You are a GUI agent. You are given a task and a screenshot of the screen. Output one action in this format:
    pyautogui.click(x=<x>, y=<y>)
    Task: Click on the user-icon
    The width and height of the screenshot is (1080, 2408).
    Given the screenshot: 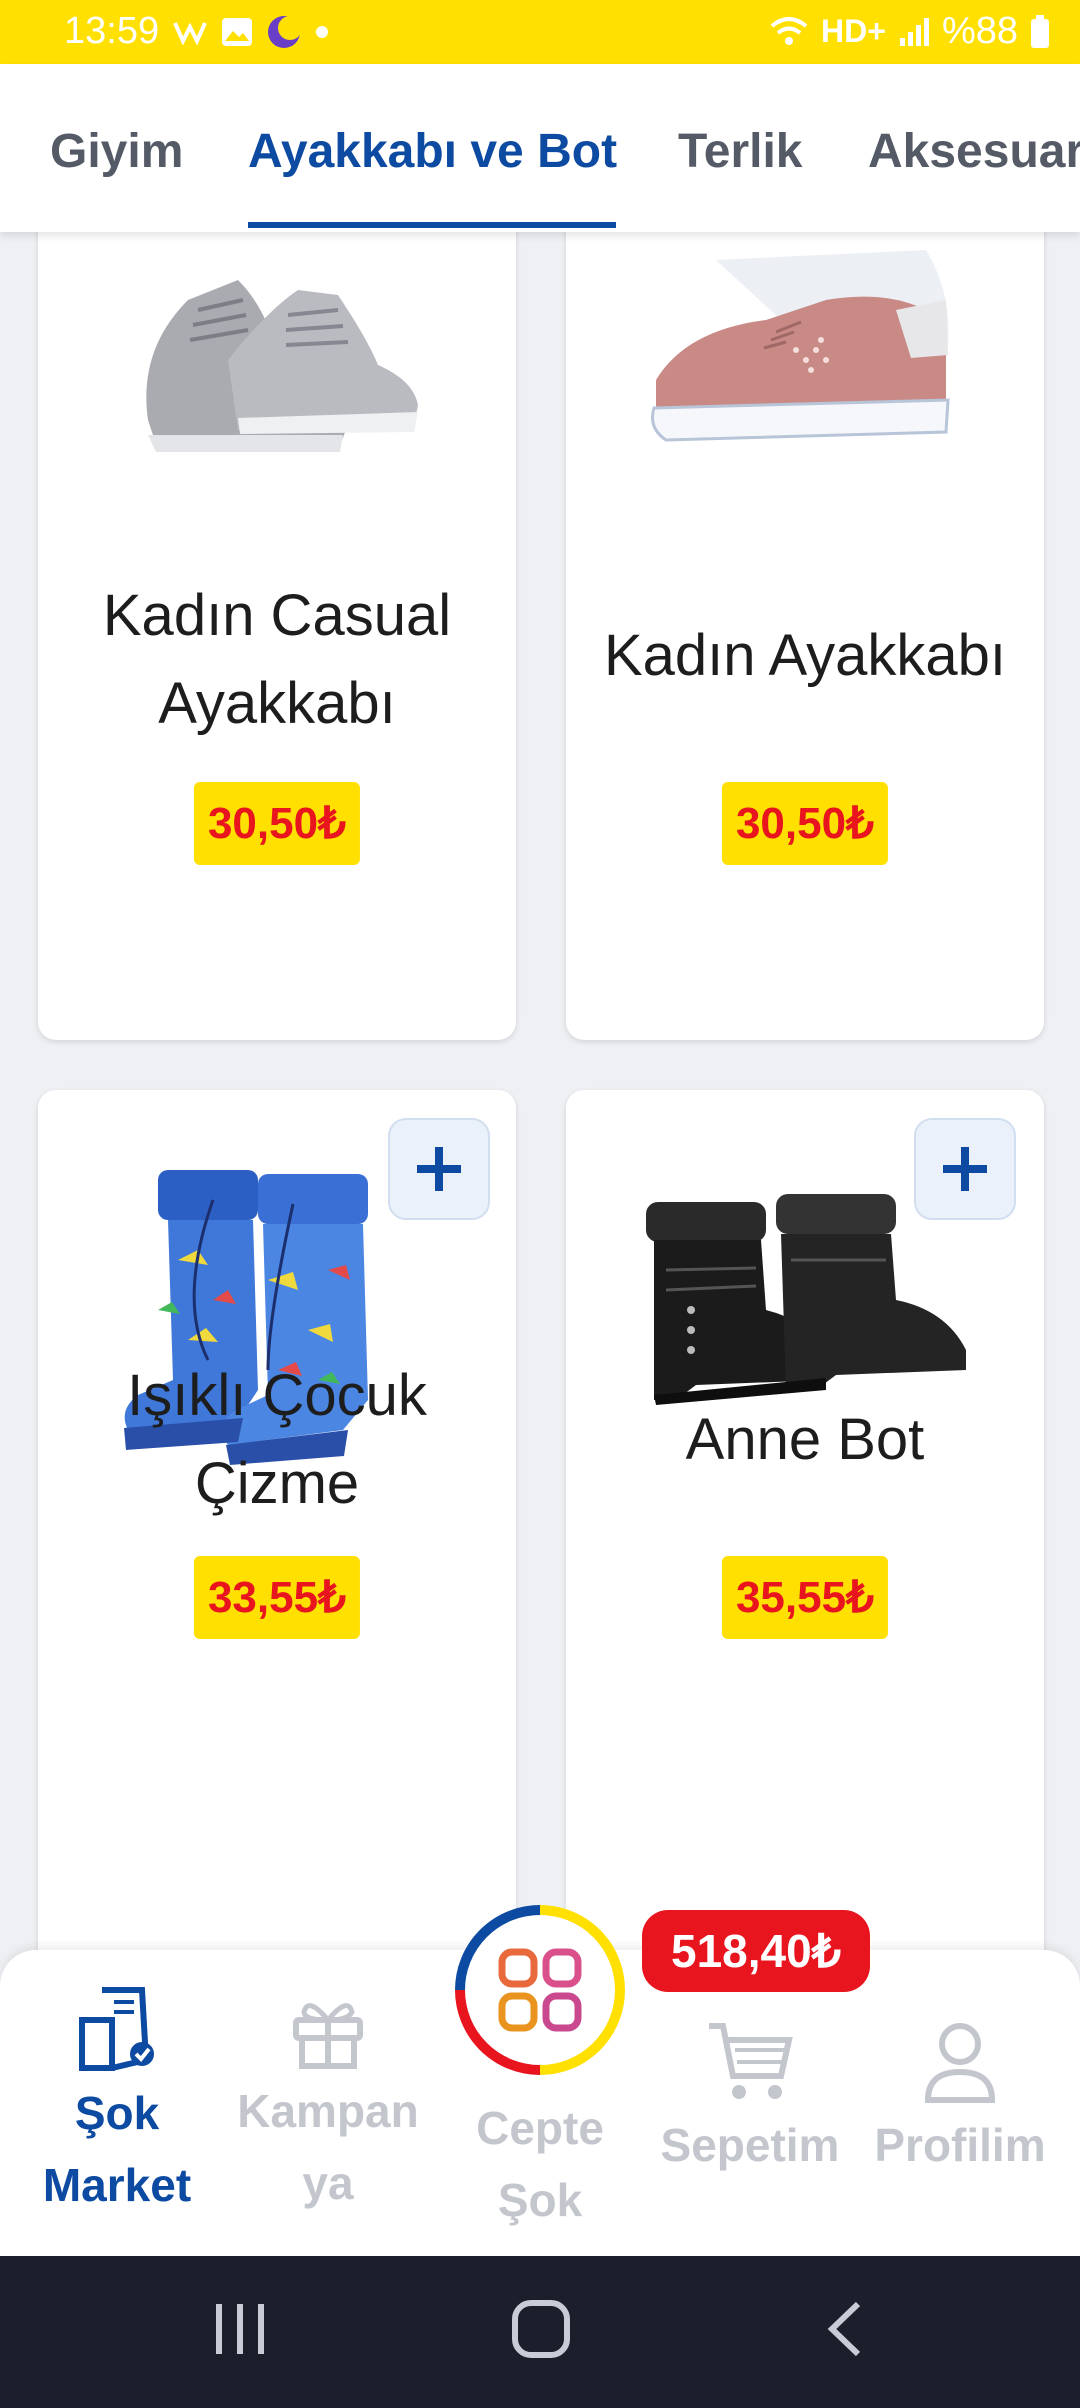 What is the action you would take?
    pyautogui.click(x=960, y=2063)
    